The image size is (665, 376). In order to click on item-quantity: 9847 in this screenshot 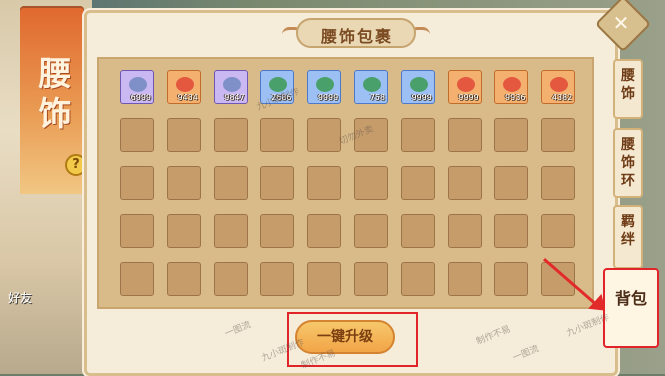, I will do `click(234, 97)`.